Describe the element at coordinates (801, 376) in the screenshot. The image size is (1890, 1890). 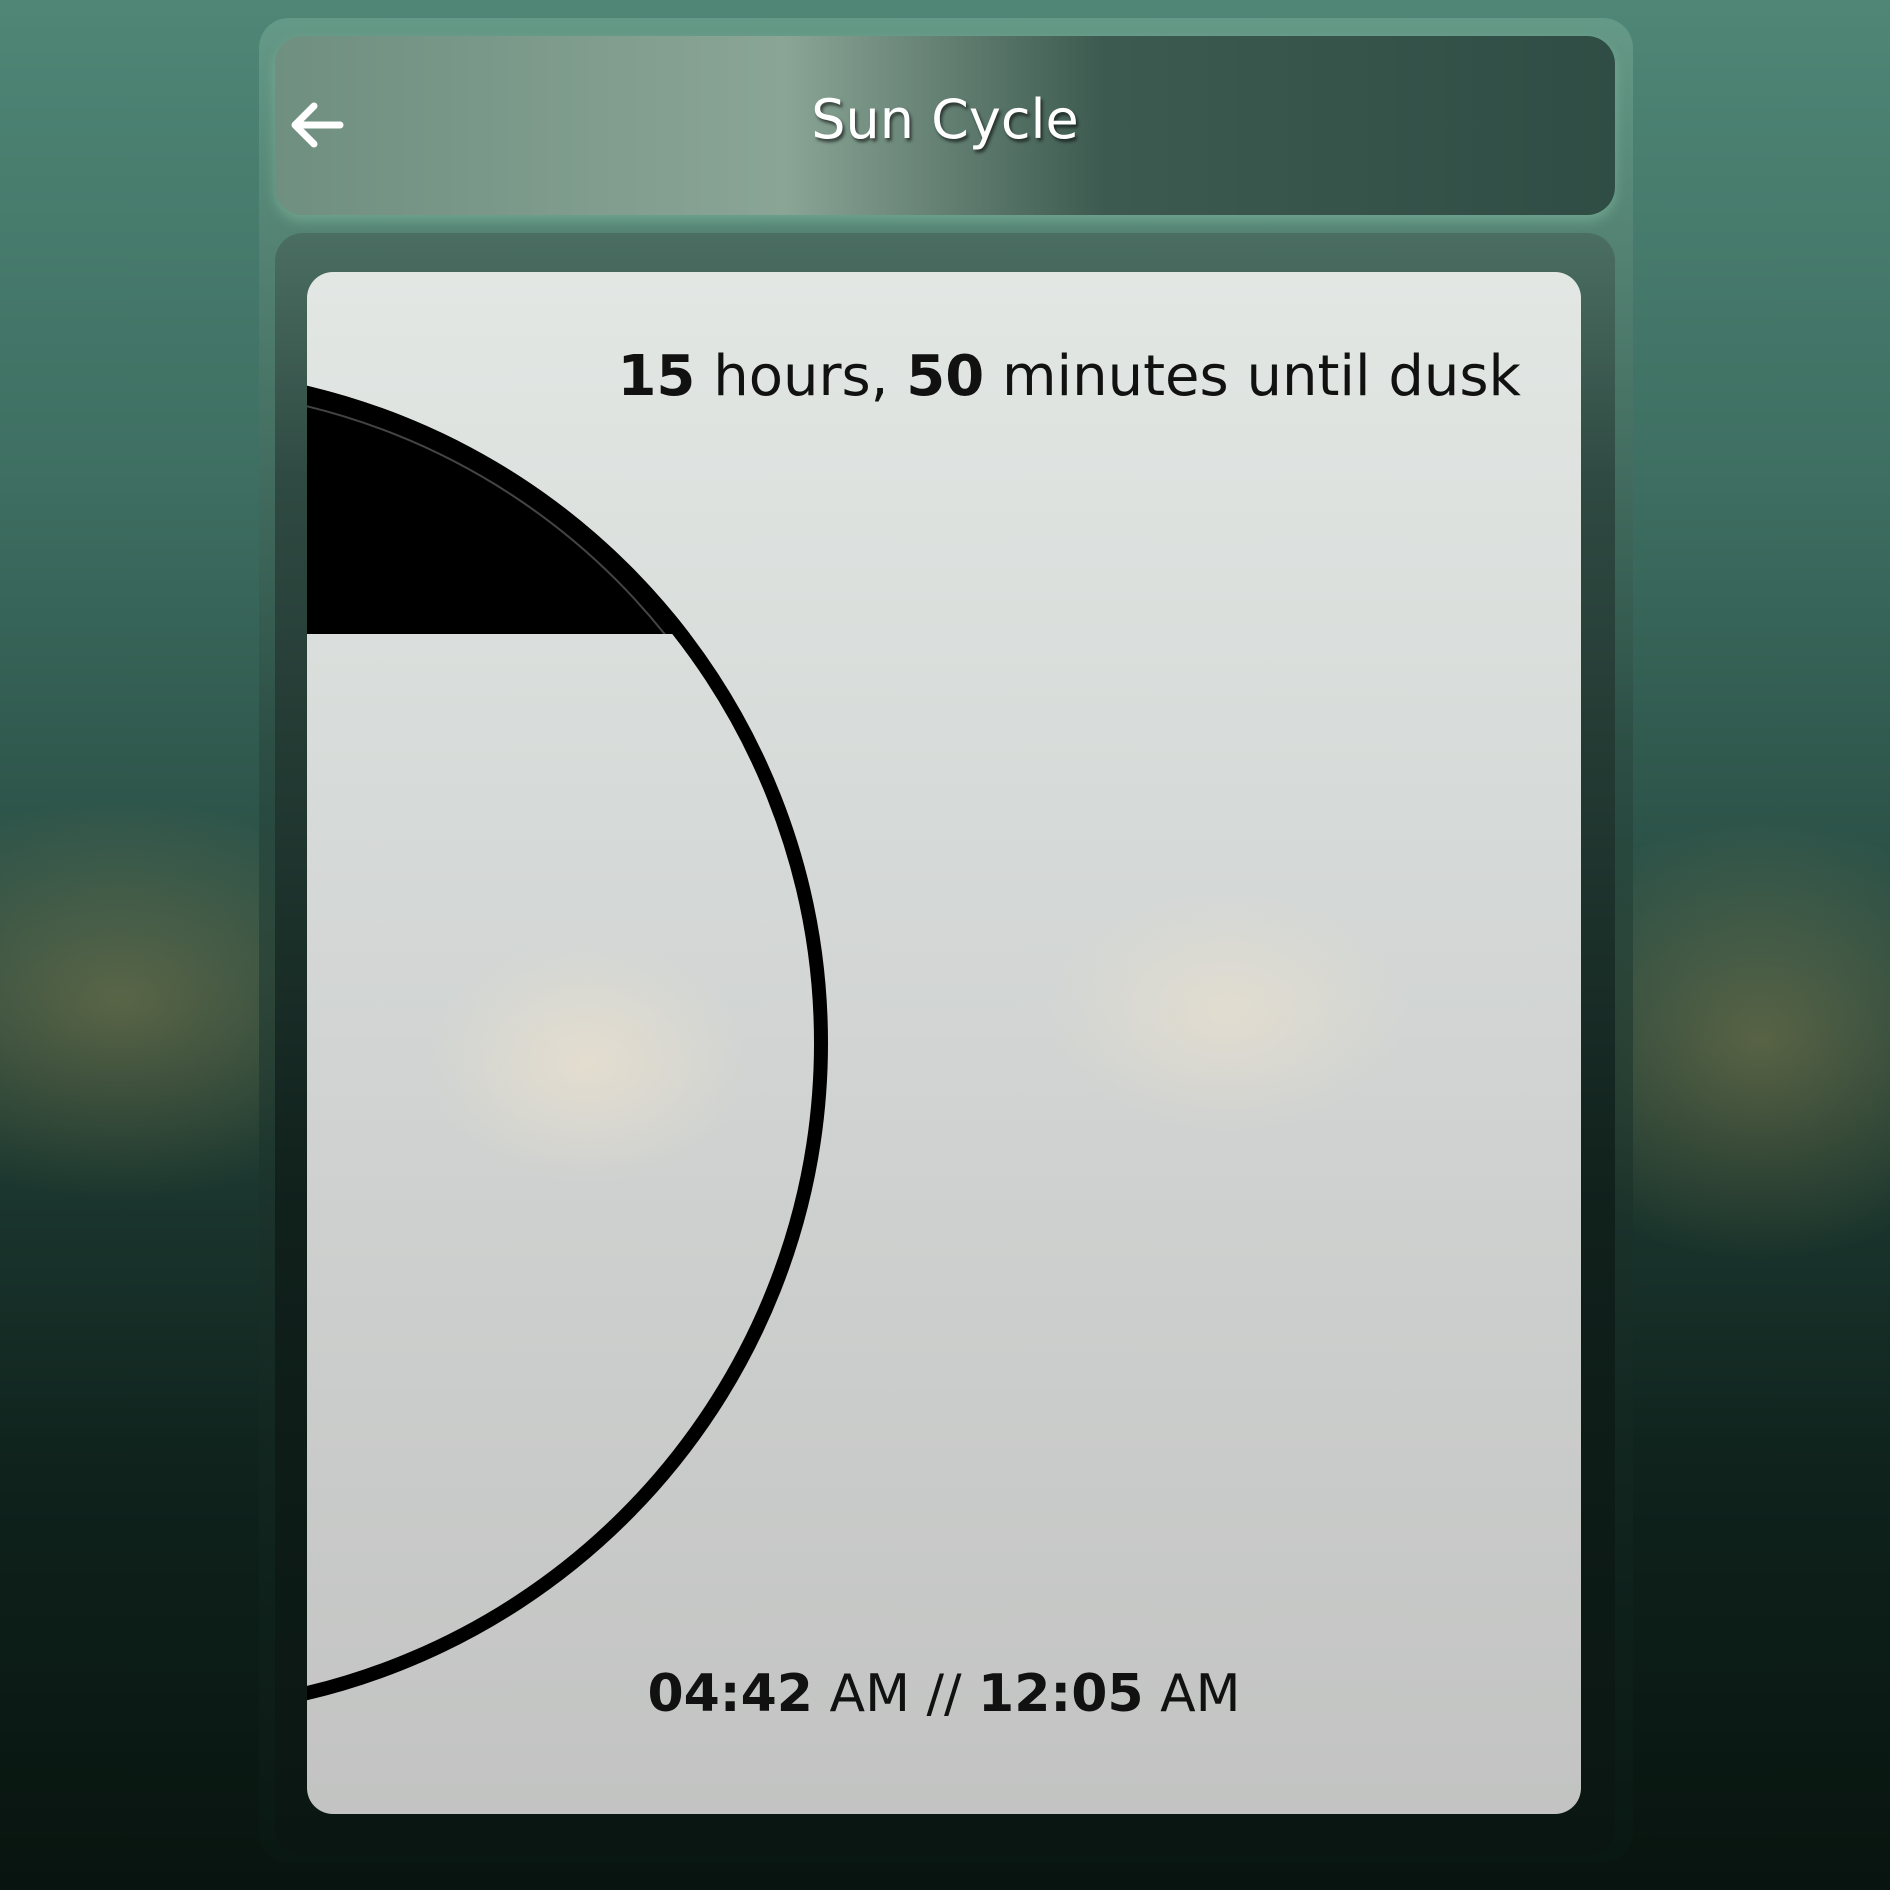
I see `hours-label: hours,` at that location.